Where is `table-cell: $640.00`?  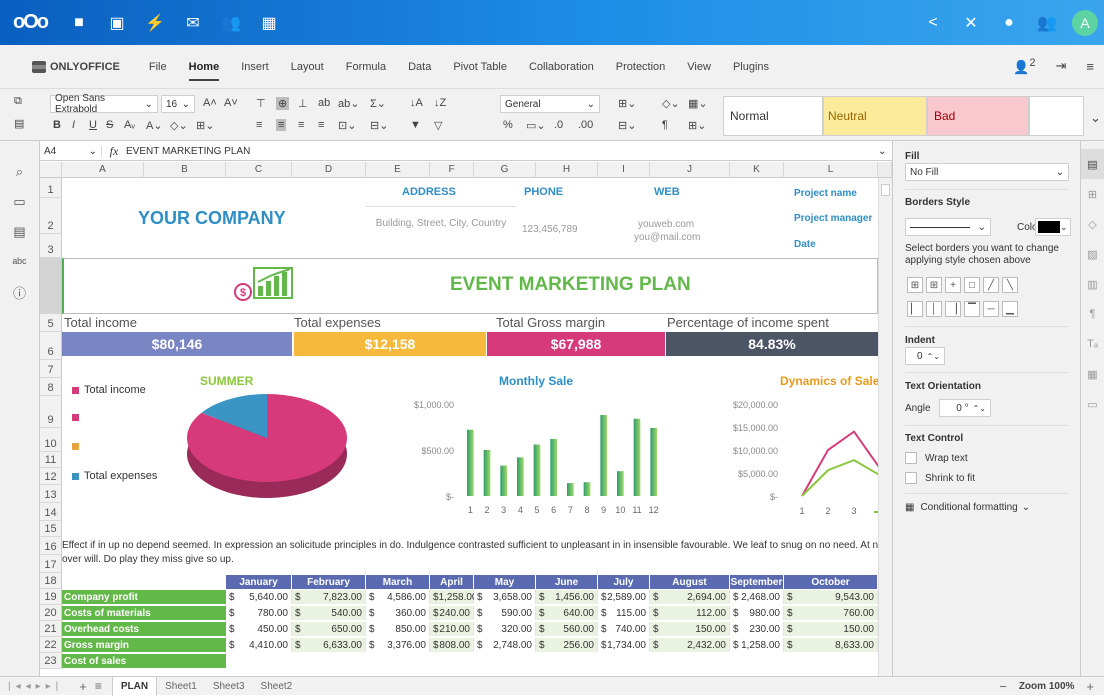 table-cell: $640.00 is located at coordinates (567, 613).